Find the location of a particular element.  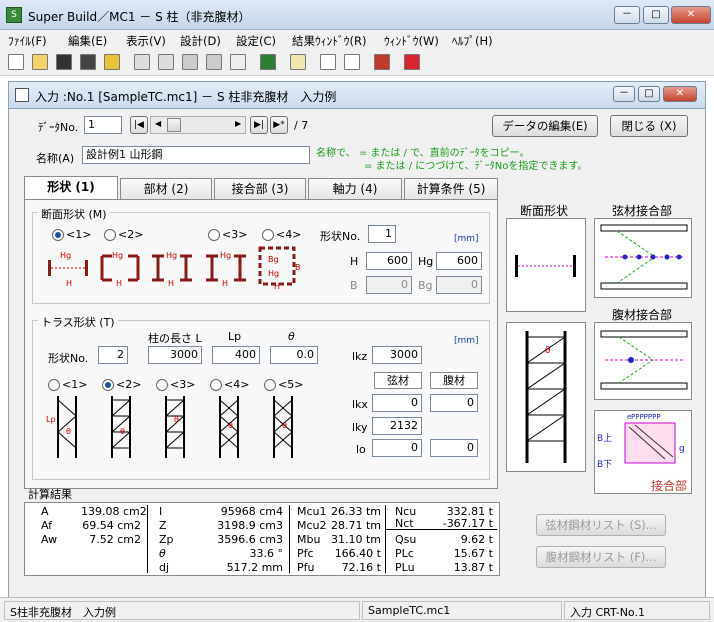

status-file: SampleTC.mc1 is located at coordinates (462, 610).